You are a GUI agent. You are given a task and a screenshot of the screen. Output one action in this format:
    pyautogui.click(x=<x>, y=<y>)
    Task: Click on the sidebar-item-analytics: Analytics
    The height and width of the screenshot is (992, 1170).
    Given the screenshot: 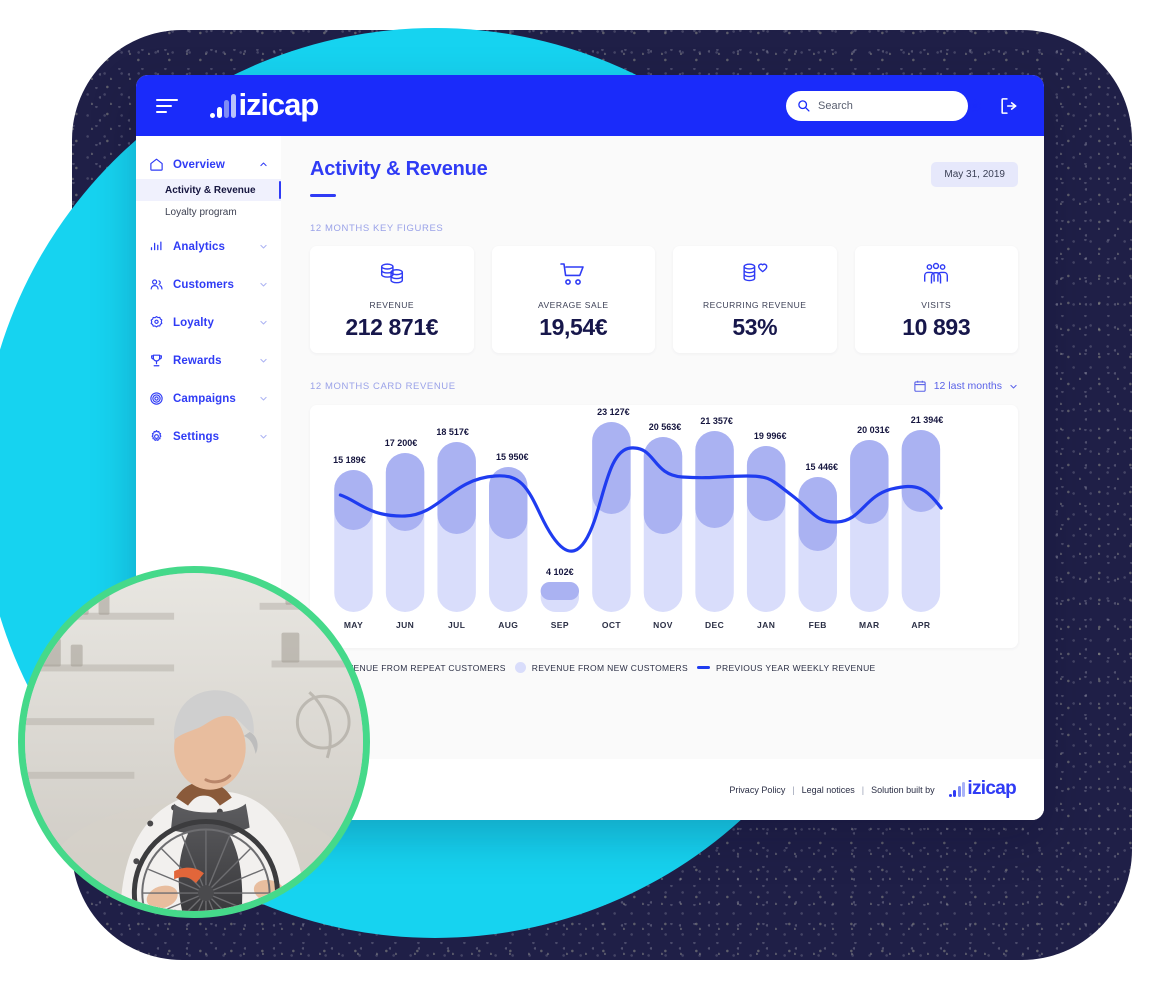 What is the action you would take?
    pyautogui.click(x=208, y=246)
    